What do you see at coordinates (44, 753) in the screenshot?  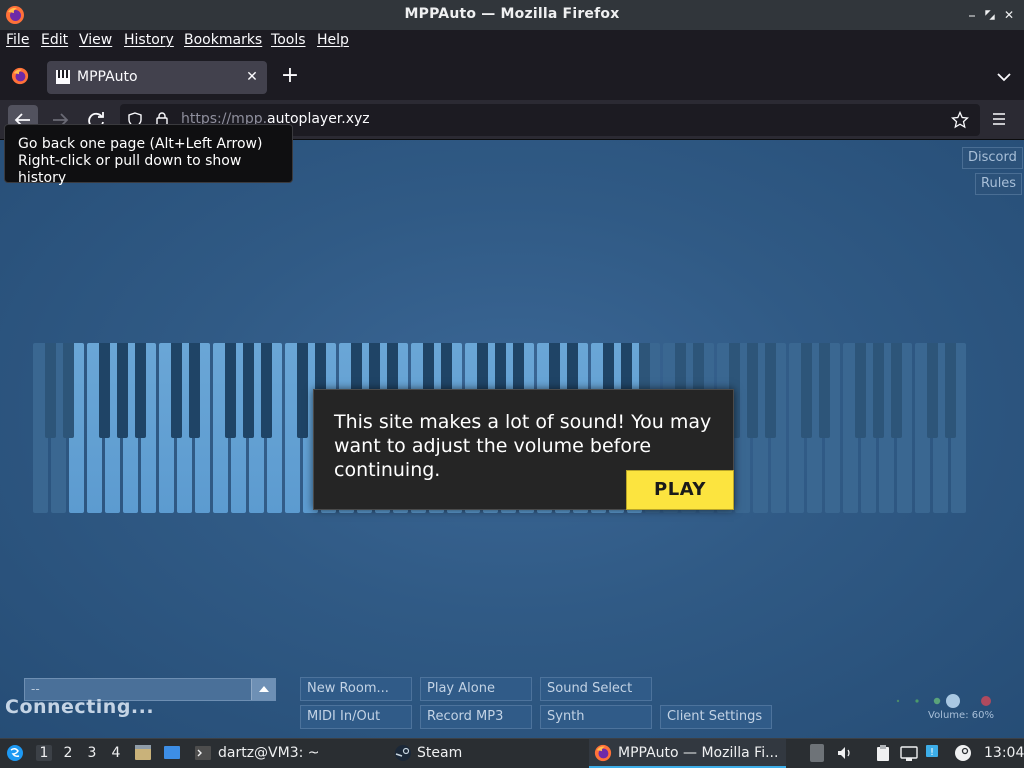 I see `workspace-1: 1` at bounding box center [44, 753].